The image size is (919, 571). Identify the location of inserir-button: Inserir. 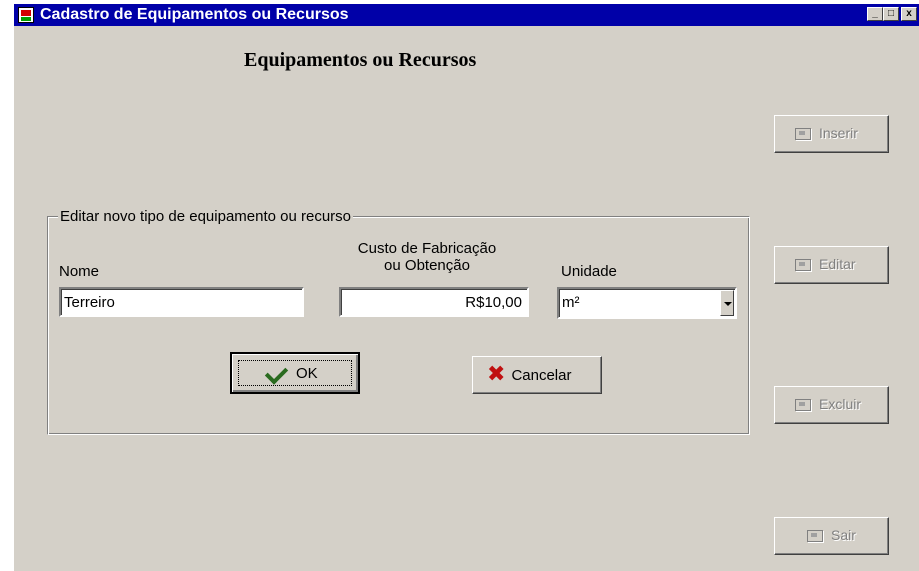
(831, 134).